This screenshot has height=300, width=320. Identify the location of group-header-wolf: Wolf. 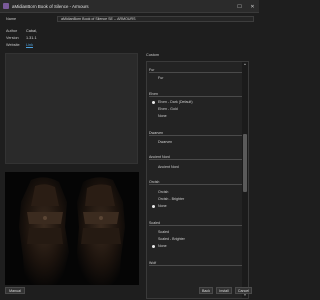
(195, 263).